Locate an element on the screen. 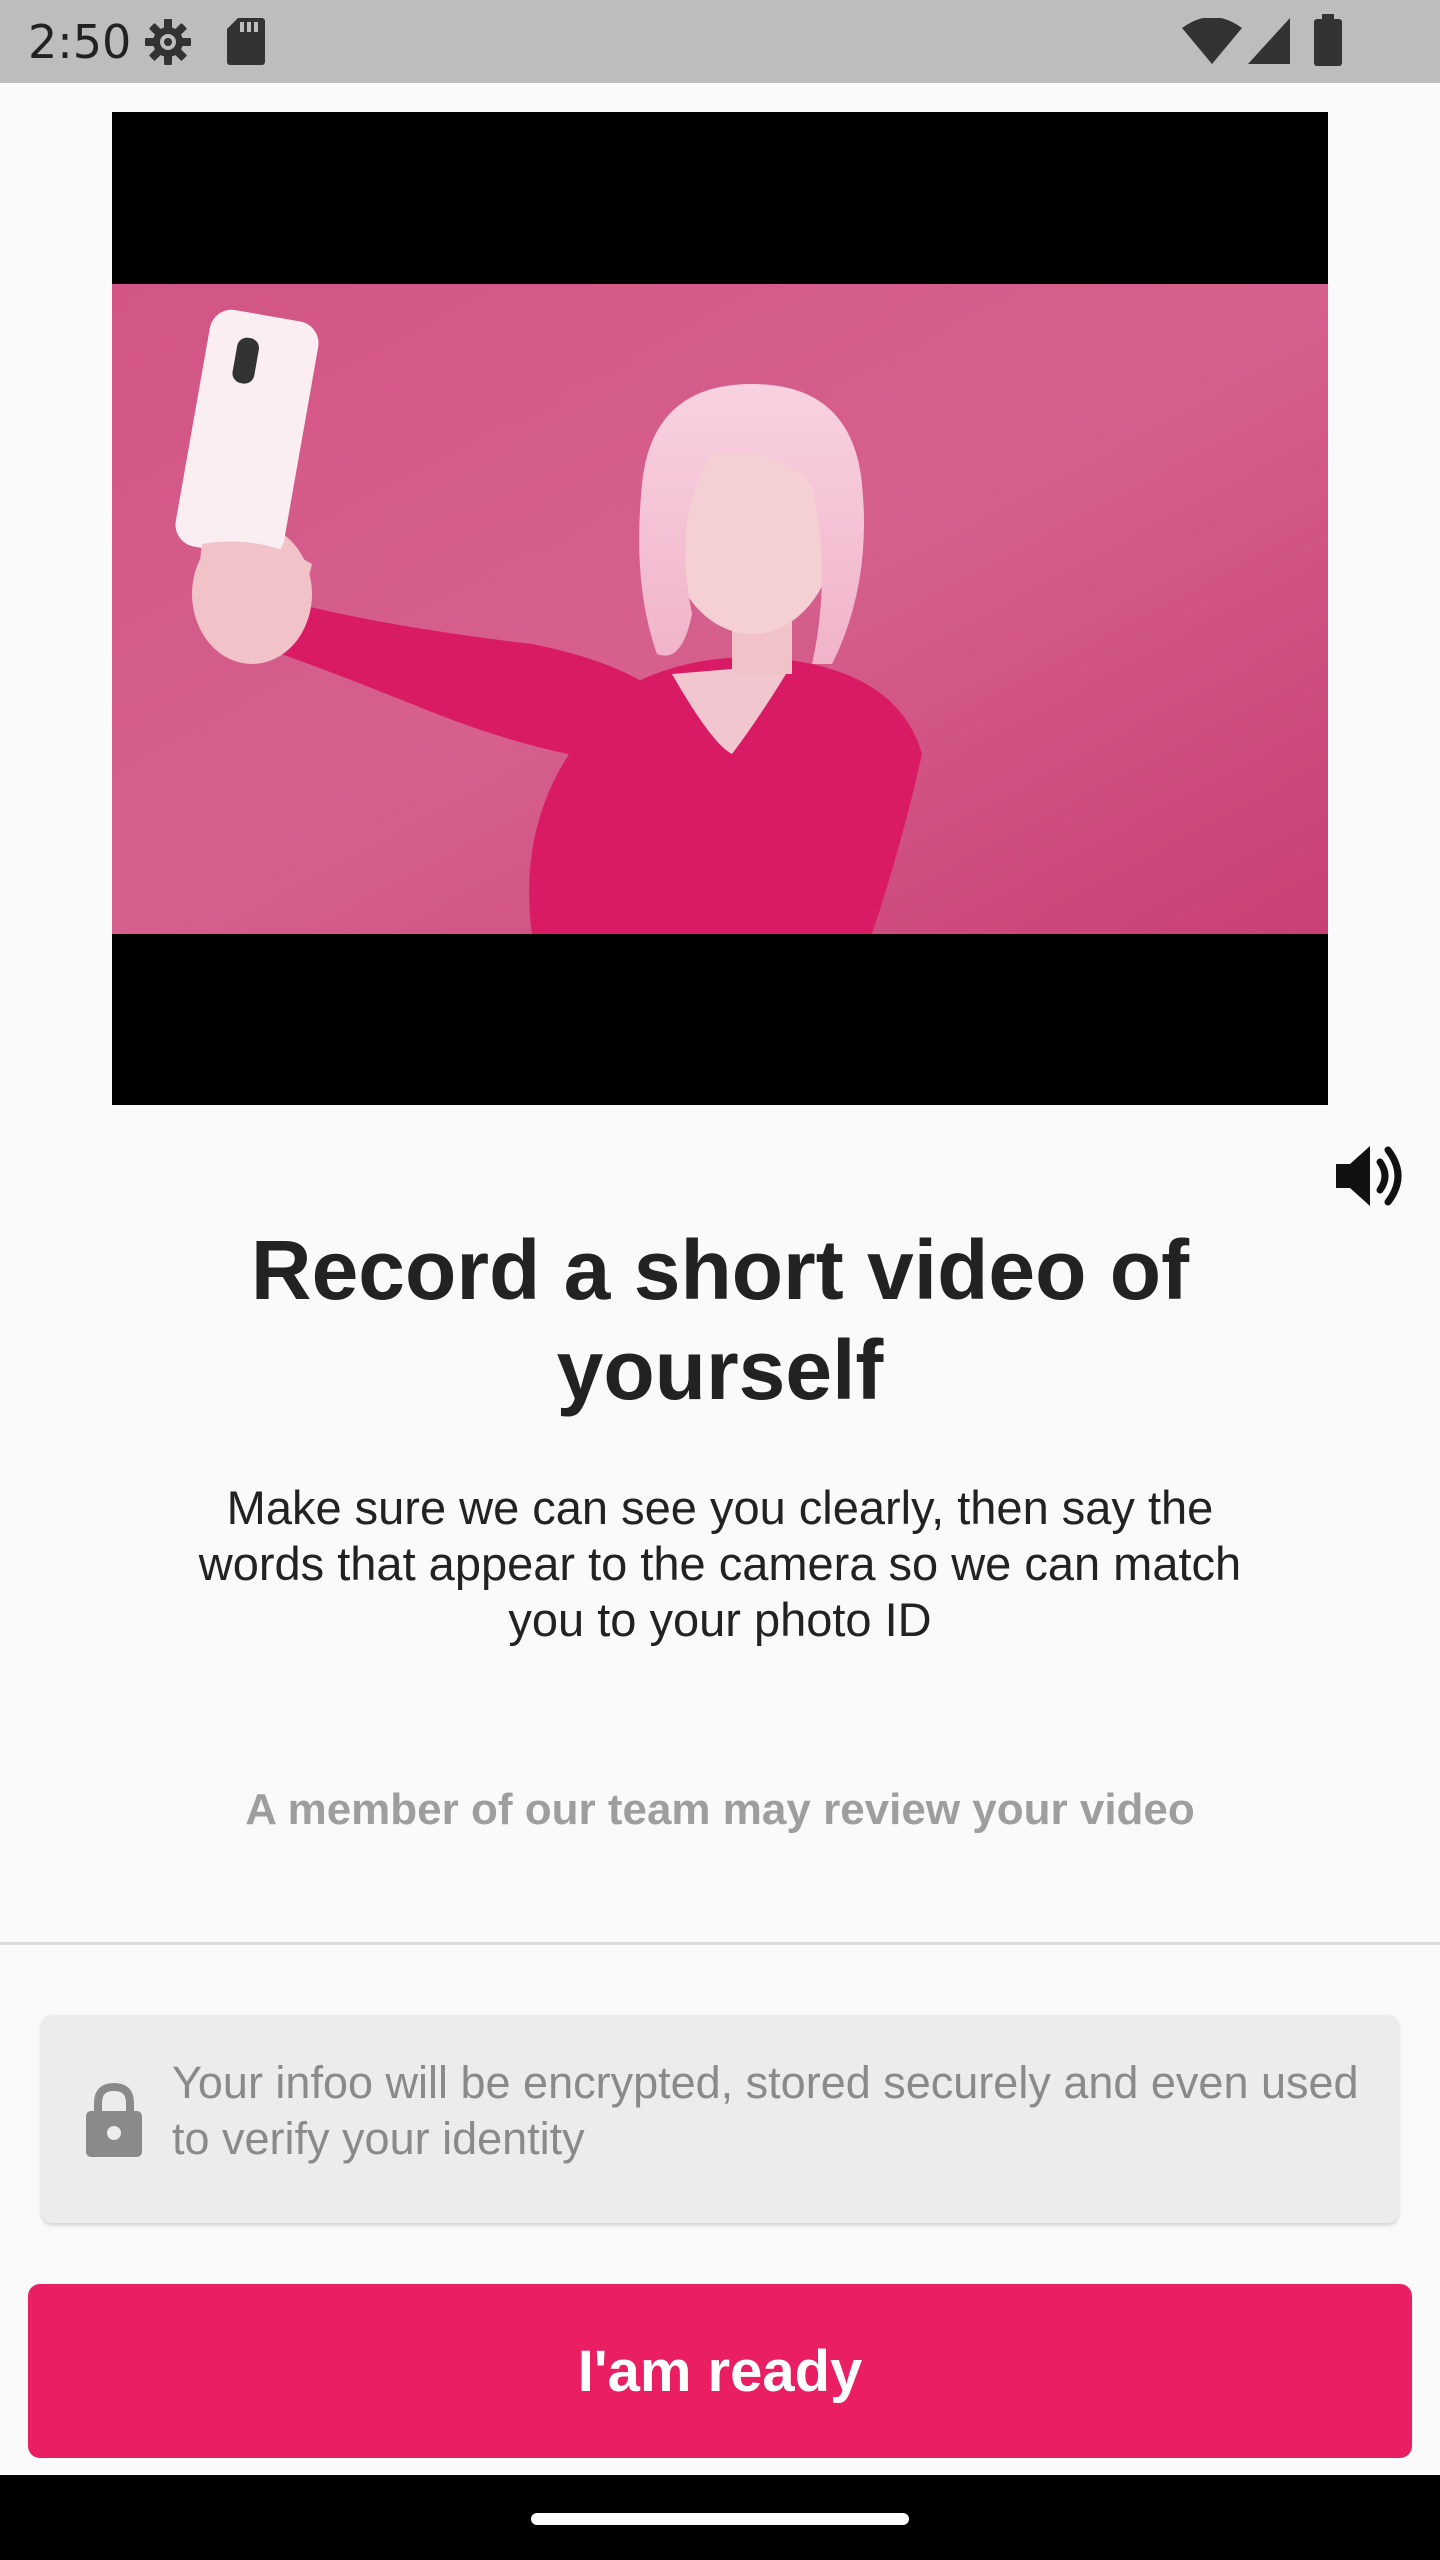  navigation-bar is located at coordinates (720, 2517).